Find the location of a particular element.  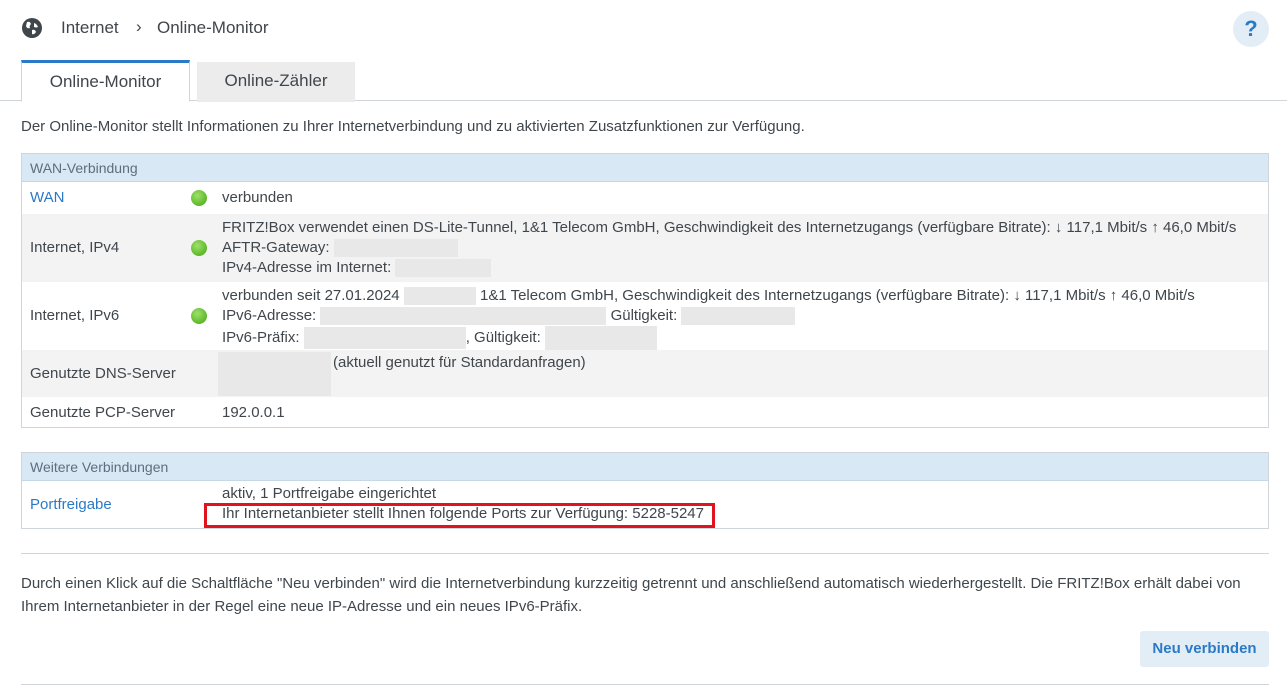

more-connections-heading: Weitere Verbindungen is located at coordinates (645, 467).